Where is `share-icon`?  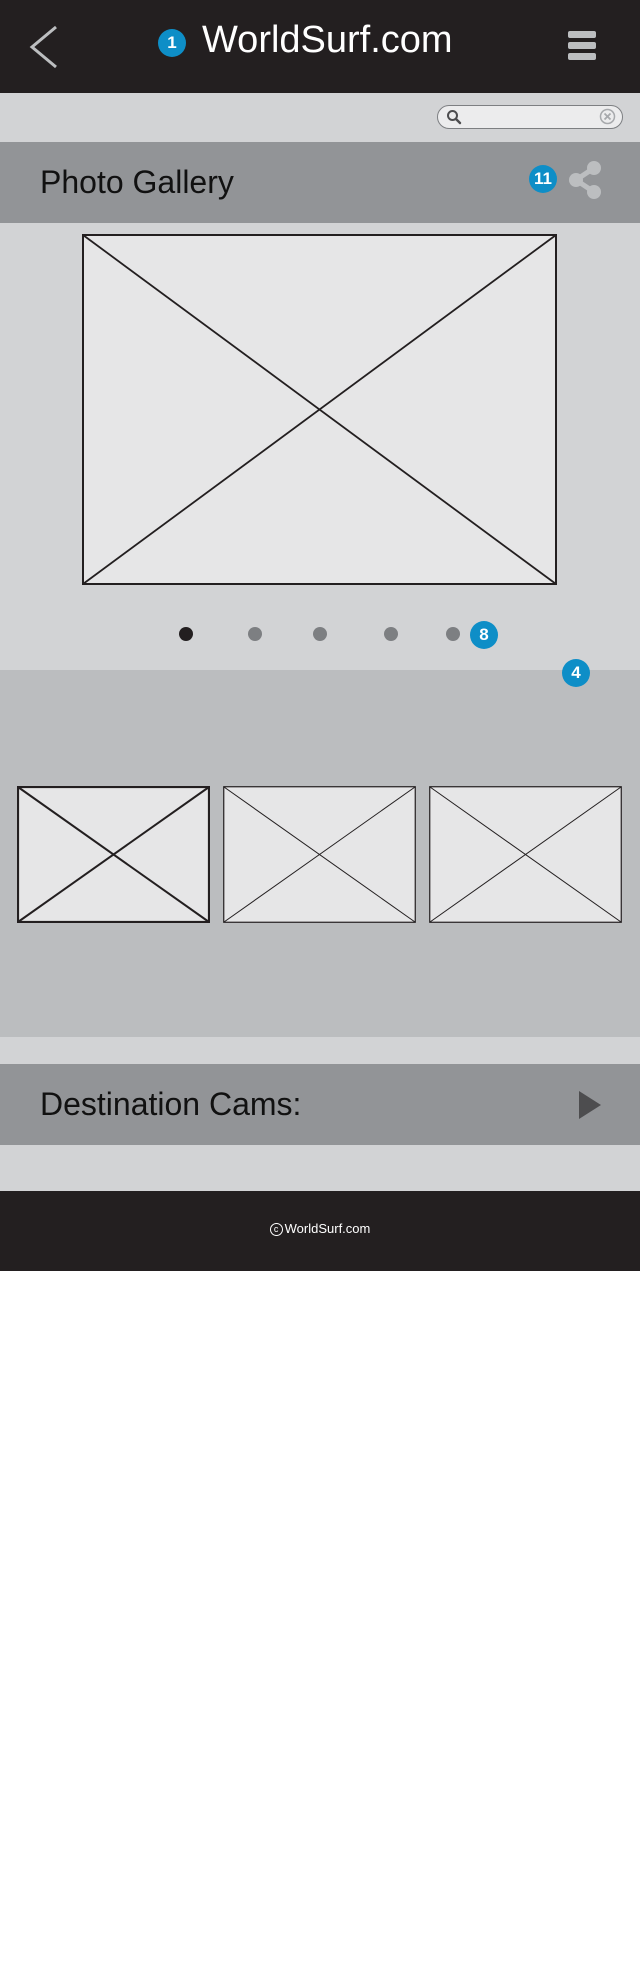 share-icon is located at coordinates (585, 180).